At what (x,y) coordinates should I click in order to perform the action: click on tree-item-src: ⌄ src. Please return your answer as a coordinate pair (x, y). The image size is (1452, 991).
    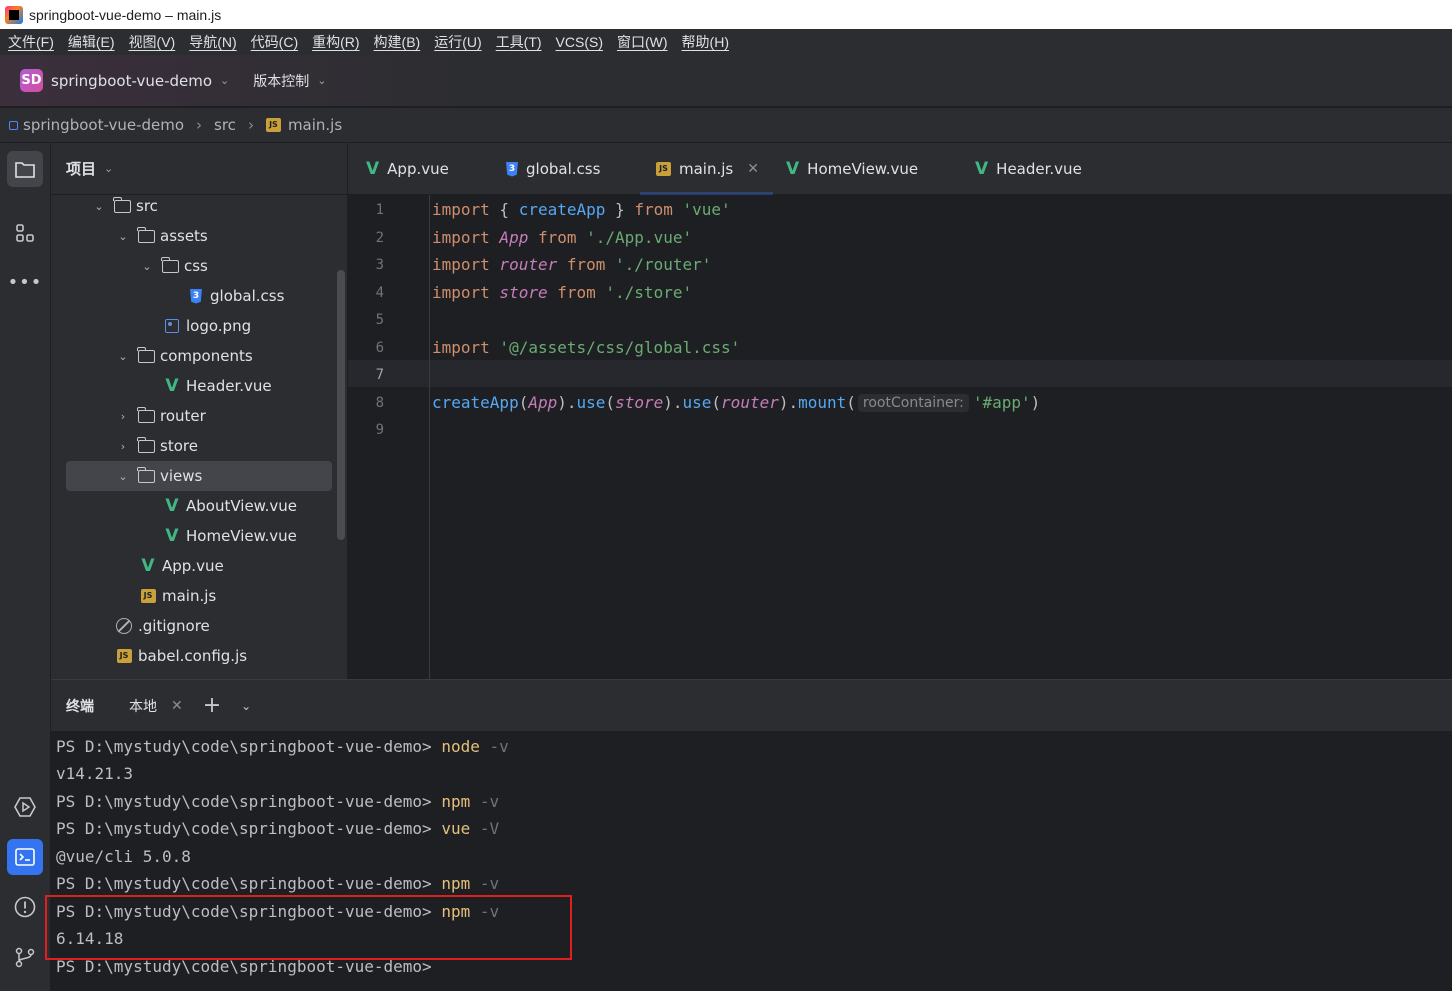
    Looking at the image, I should click on (124, 206).